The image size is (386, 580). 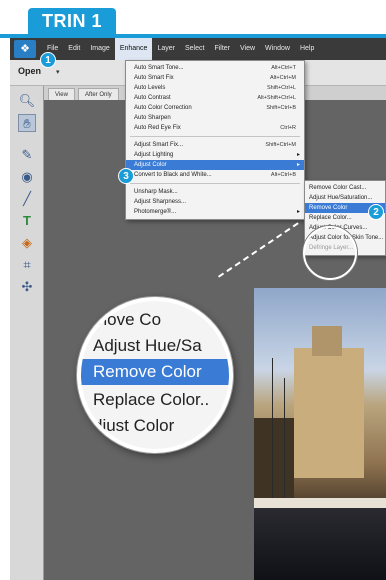 I want to click on menu-enhance: Enhance, so click(x=133, y=49).